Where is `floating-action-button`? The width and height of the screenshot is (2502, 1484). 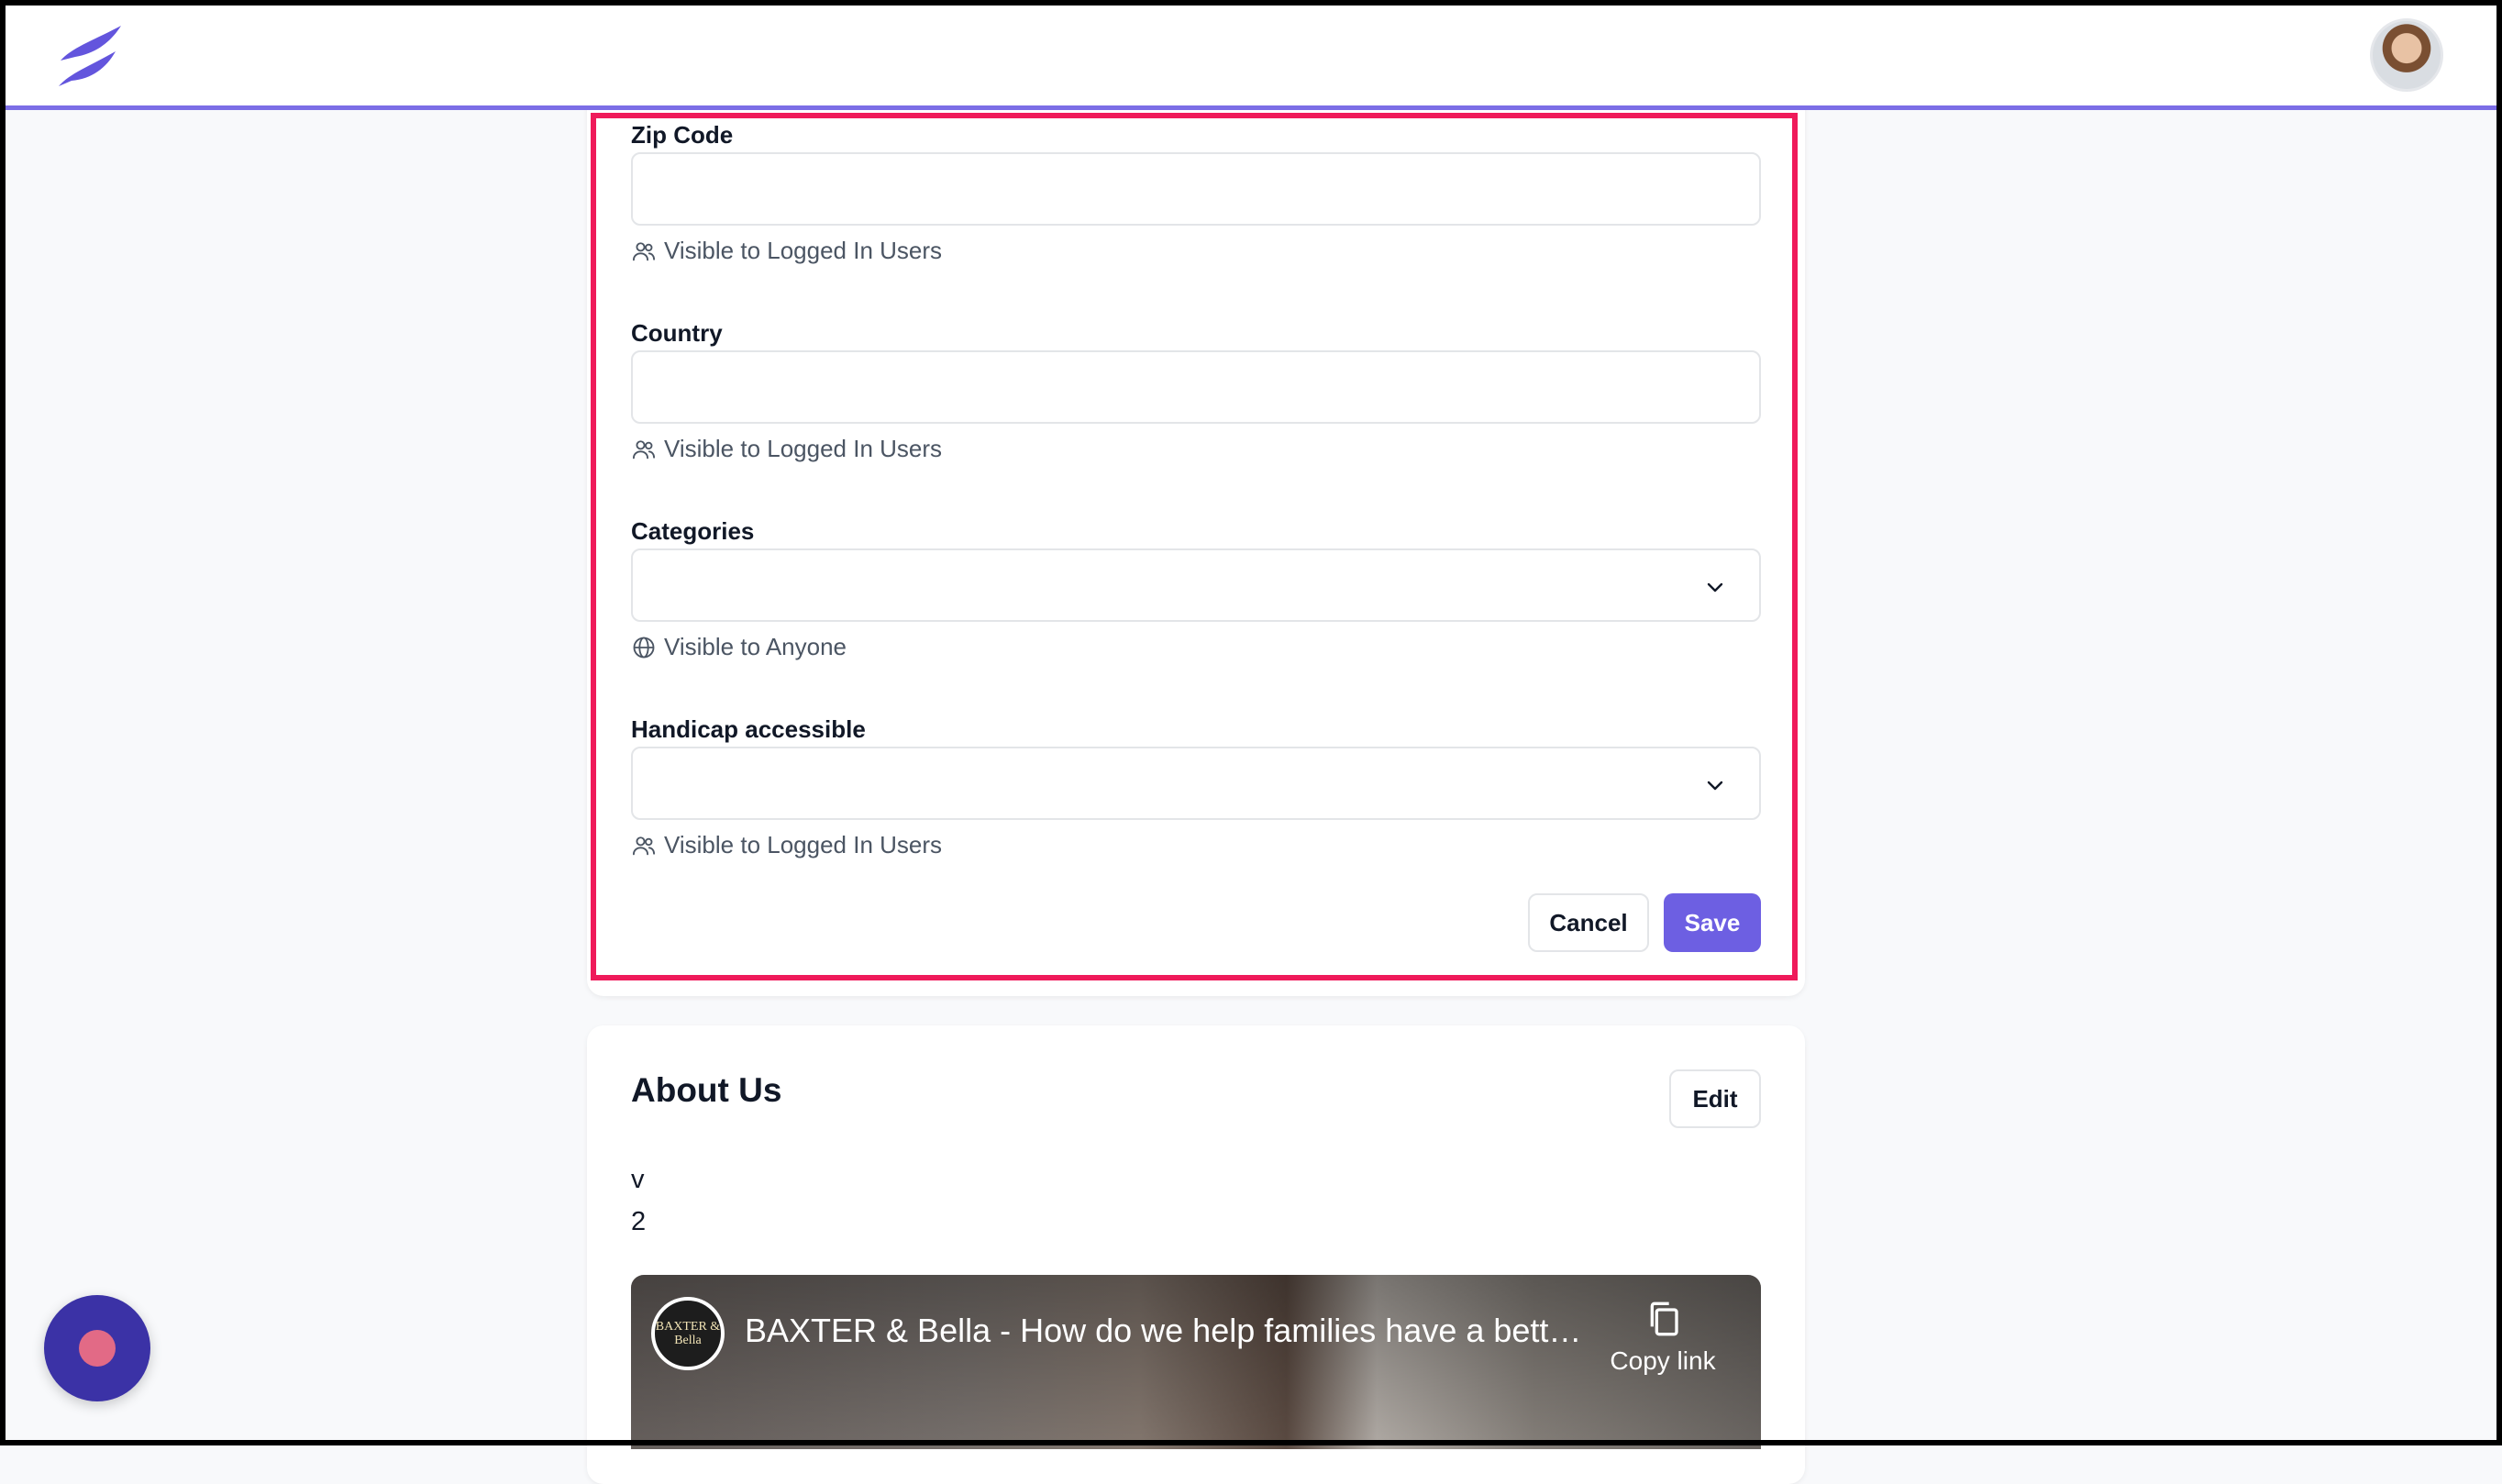 floating-action-button is located at coordinates (97, 1348).